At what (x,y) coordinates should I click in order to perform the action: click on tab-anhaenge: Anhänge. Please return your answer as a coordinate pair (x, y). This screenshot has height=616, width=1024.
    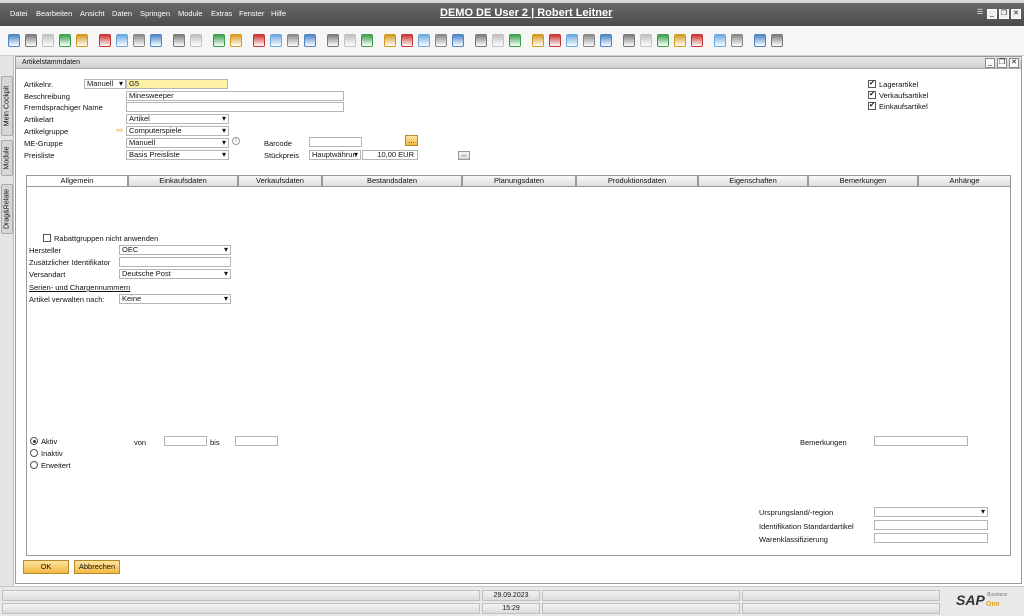
    Looking at the image, I should click on (964, 180).